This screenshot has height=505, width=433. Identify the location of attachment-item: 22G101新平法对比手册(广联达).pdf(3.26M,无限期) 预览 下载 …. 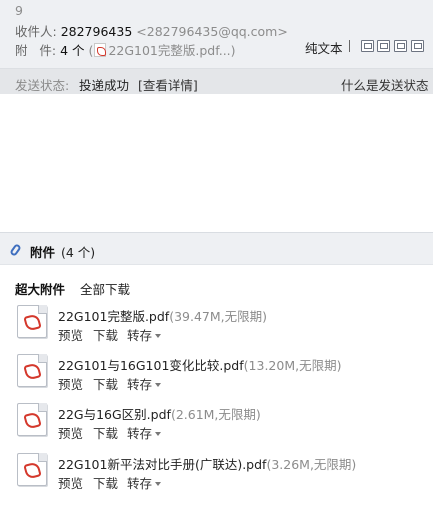
(216, 478).